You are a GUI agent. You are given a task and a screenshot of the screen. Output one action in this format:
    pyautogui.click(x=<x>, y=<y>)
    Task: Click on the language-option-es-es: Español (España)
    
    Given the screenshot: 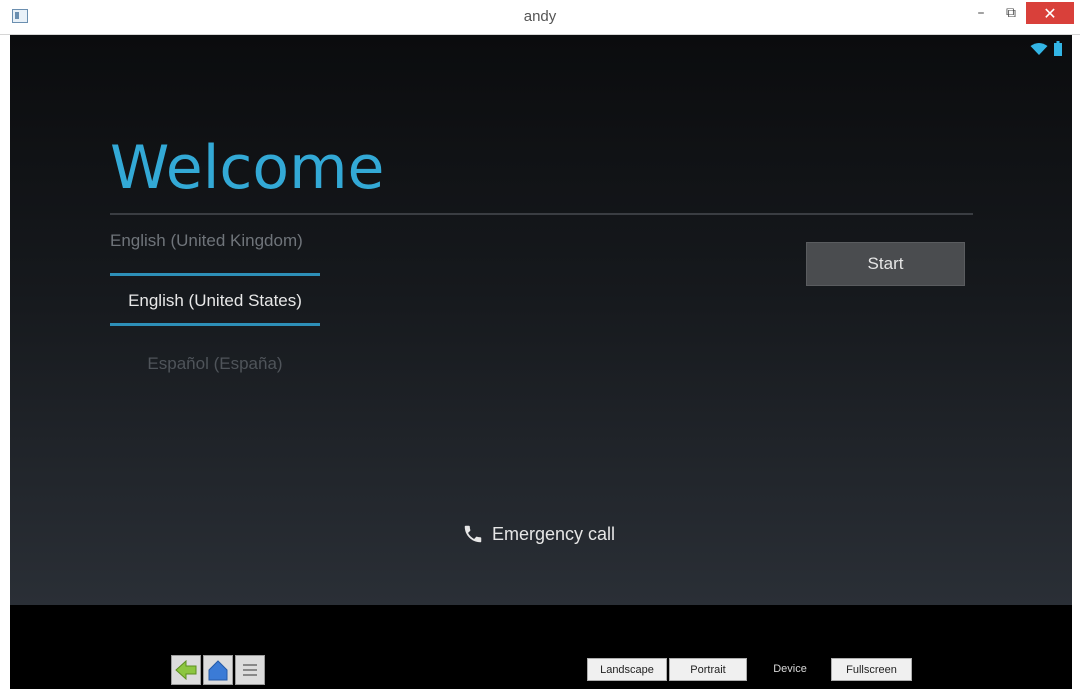 What is the action you would take?
    pyautogui.click(x=215, y=364)
    